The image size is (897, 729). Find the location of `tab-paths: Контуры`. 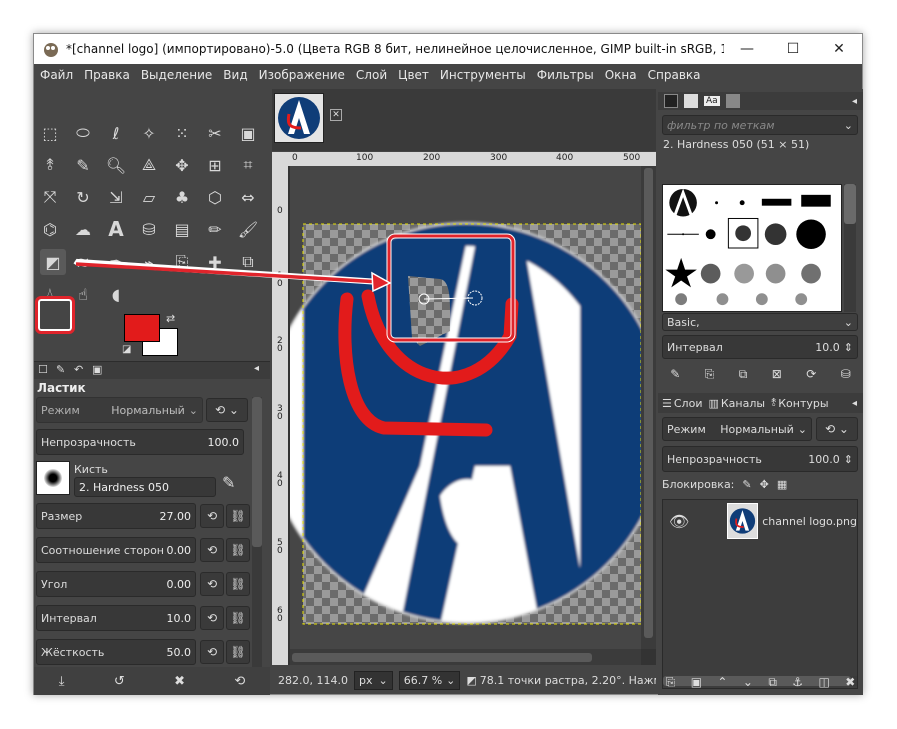

tab-paths: Контуры is located at coordinates (803, 403).